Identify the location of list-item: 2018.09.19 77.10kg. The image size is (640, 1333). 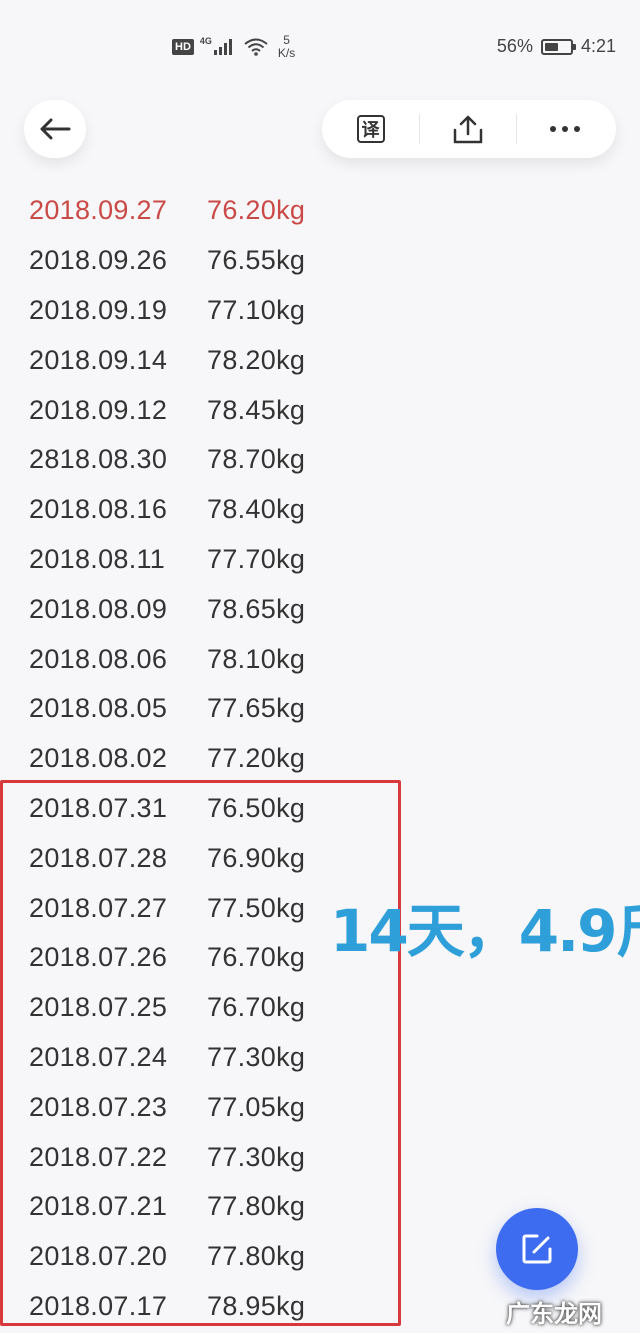
(189, 311).